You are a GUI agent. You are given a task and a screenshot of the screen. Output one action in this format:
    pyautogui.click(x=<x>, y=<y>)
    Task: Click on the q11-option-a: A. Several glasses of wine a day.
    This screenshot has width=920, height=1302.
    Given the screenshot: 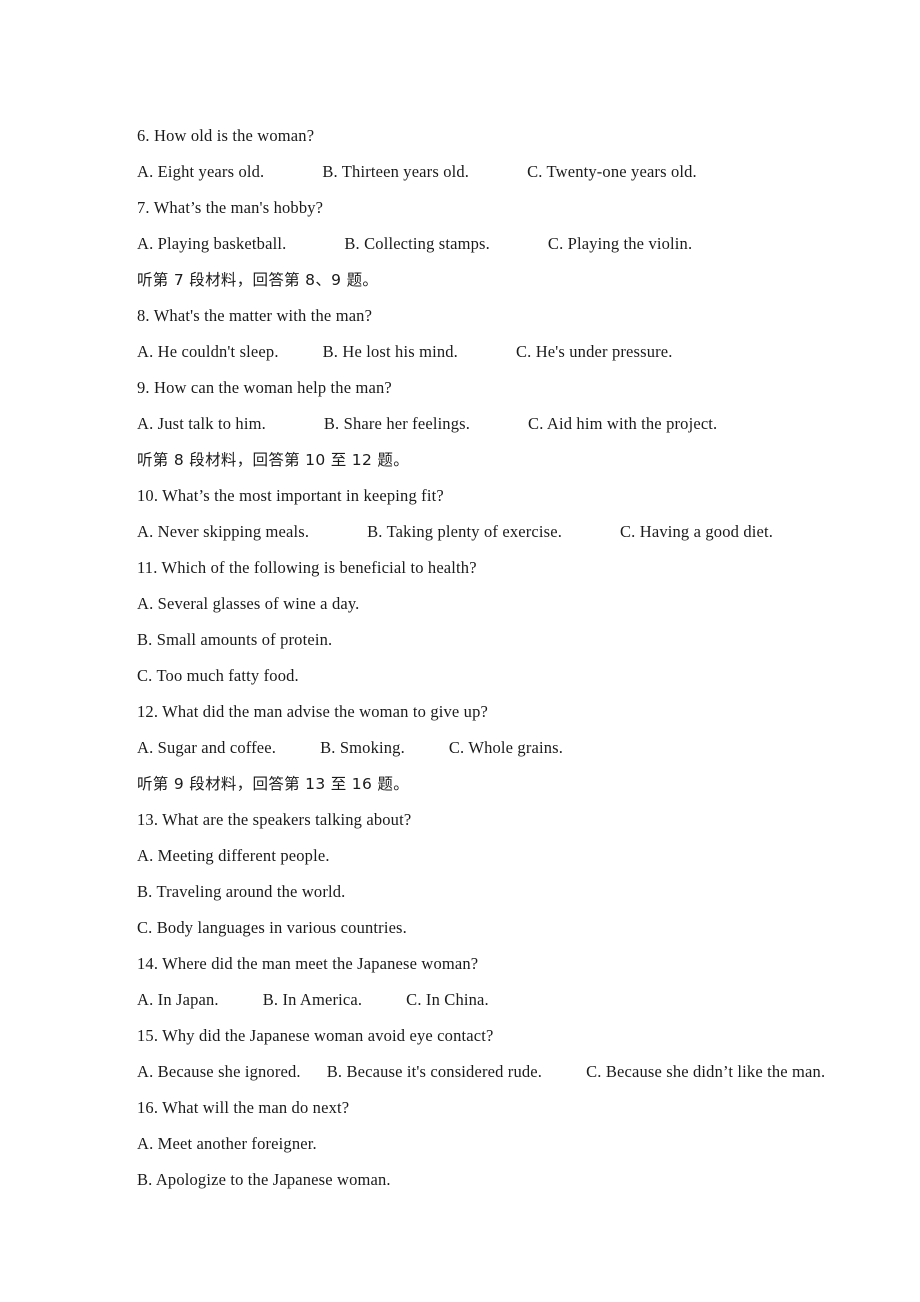 What is the action you would take?
    pyautogui.click(x=528, y=604)
    